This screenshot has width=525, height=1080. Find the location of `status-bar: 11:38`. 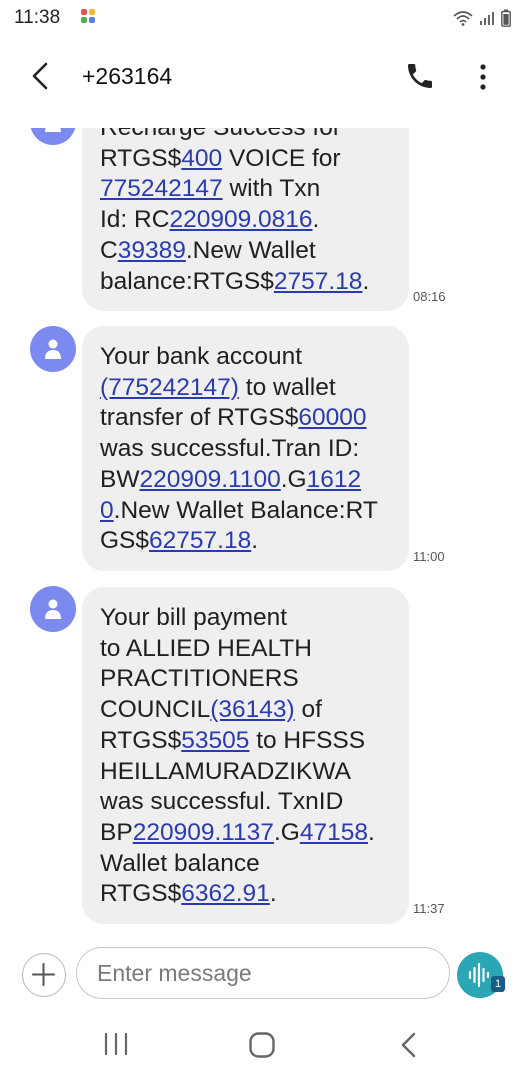

status-bar: 11:38 is located at coordinates (262, 19).